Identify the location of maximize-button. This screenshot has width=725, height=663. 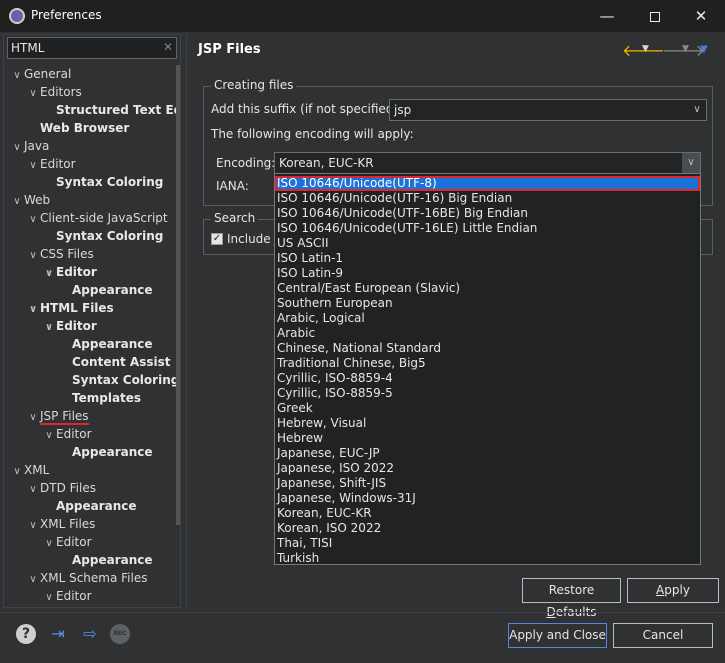
(655, 16).